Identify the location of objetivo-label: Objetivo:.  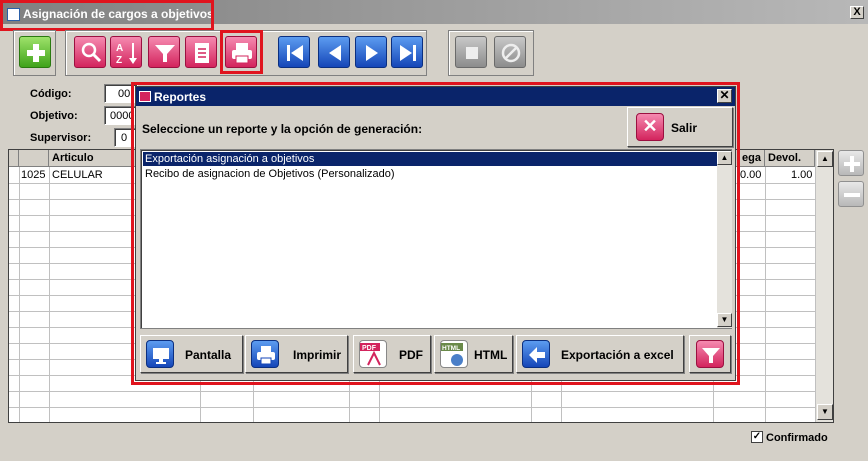
(54, 116).